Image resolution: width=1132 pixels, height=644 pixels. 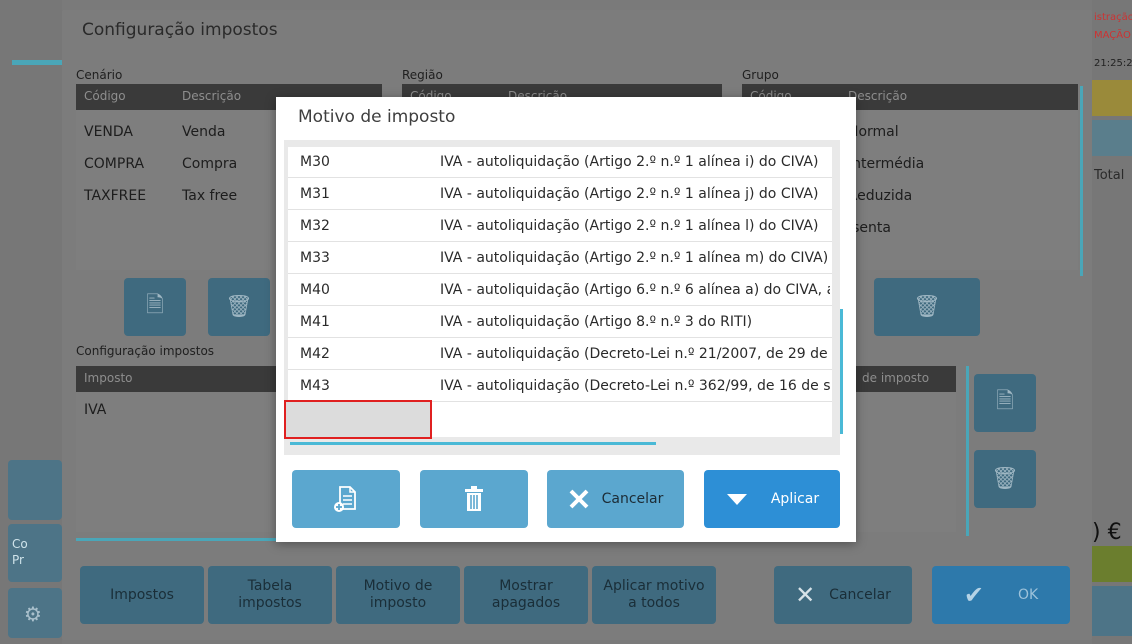 What do you see at coordinates (632, 499) in the screenshot?
I see `dialog-cancel-label: Cancelar` at bounding box center [632, 499].